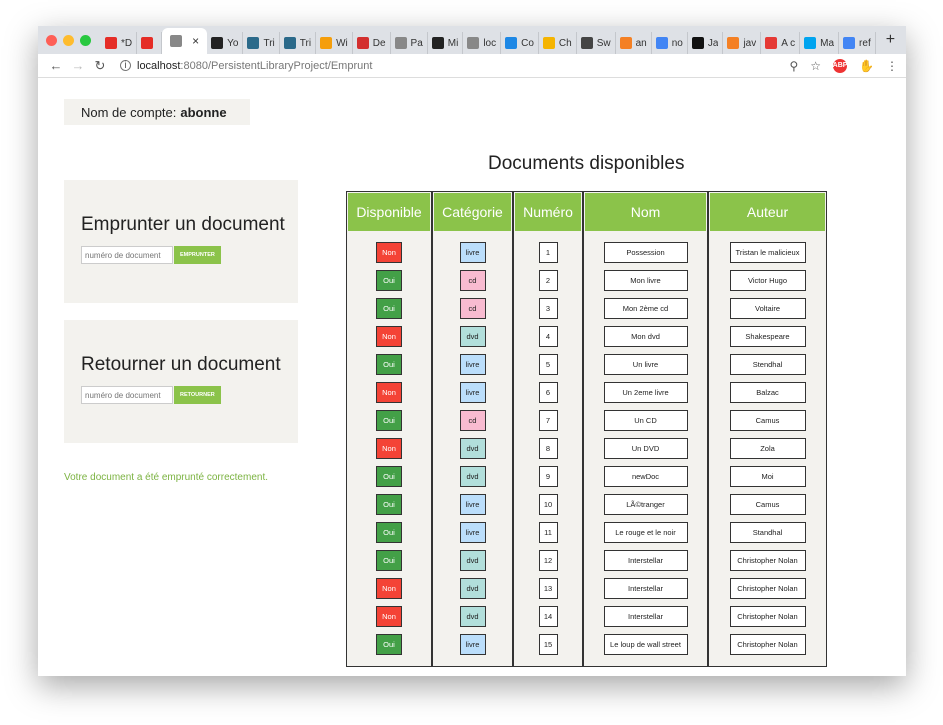 Image resolution: width=943 pixels, height=725 pixels. What do you see at coordinates (157, 112) in the screenshot?
I see `account-box: Nom de compte: abonne` at bounding box center [157, 112].